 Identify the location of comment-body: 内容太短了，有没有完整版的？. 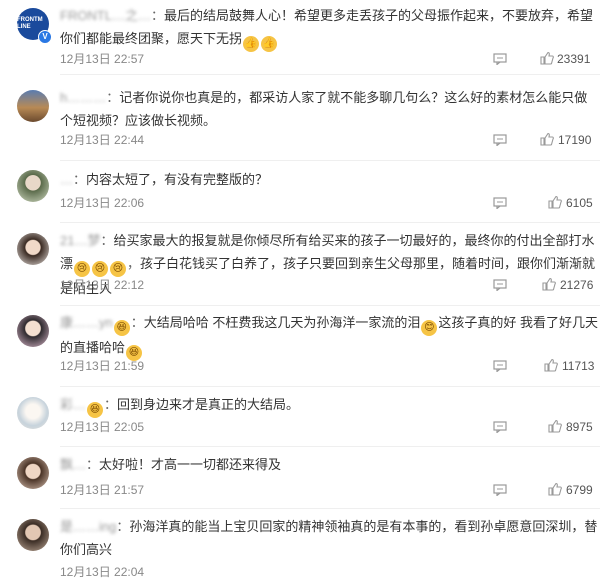
(177, 179).